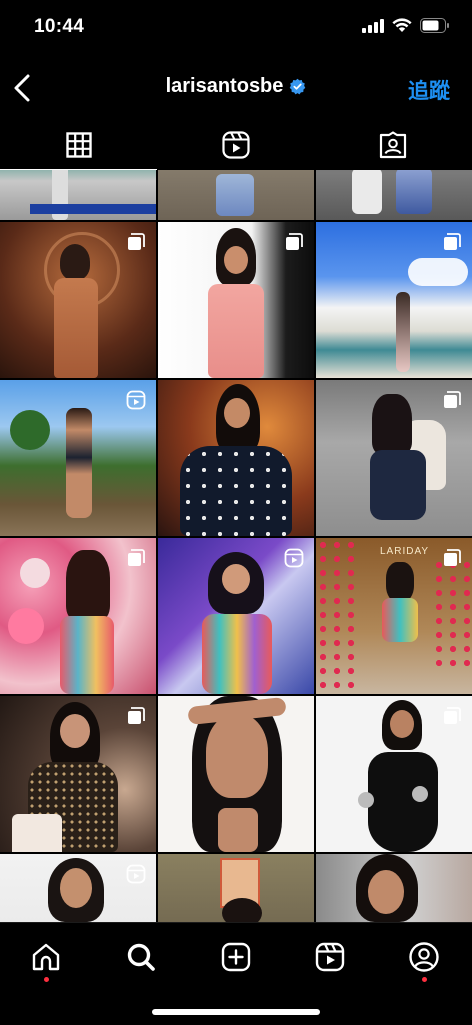 The image size is (472, 1025). What do you see at coordinates (402, 25) in the screenshot?
I see `wifi-icon` at bounding box center [402, 25].